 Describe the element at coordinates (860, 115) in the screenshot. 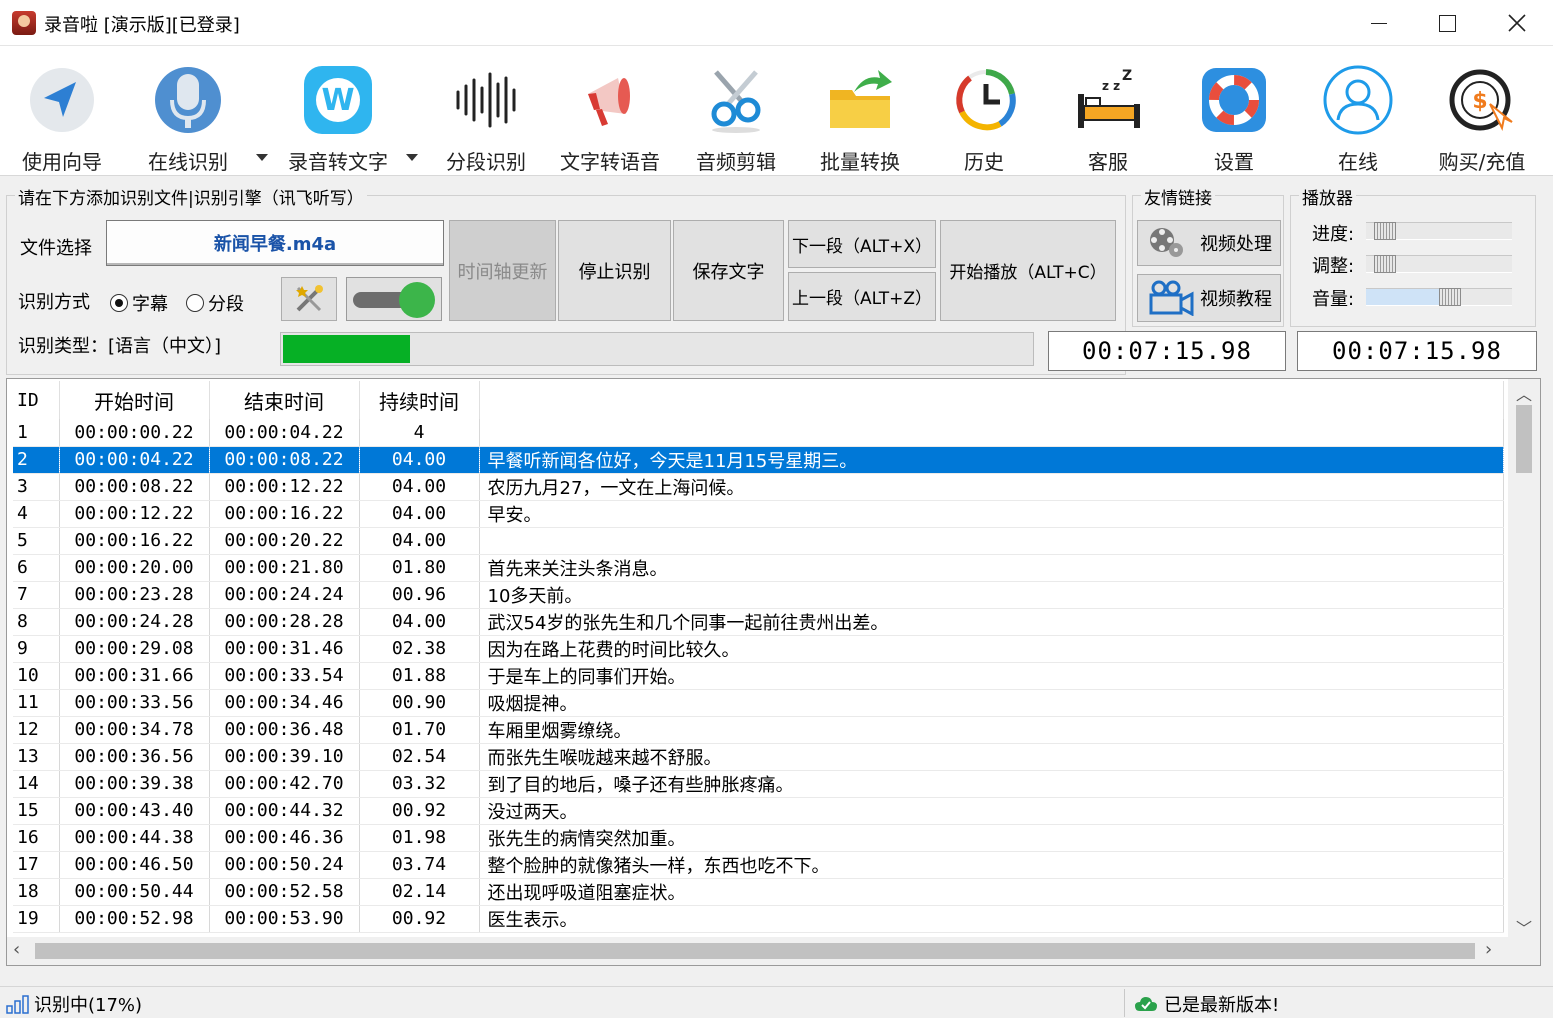

I see `batch-convert-button: 批量转换` at that location.